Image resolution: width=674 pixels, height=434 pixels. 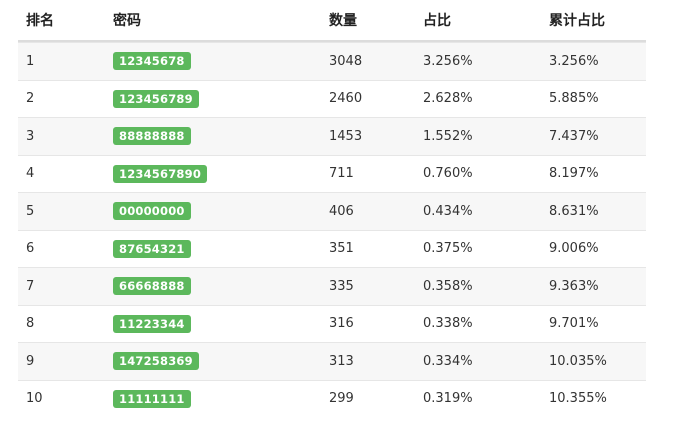 What do you see at coordinates (574, 324) in the screenshot?
I see `cumulative-cell: 9.701%` at bounding box center [574, 324].